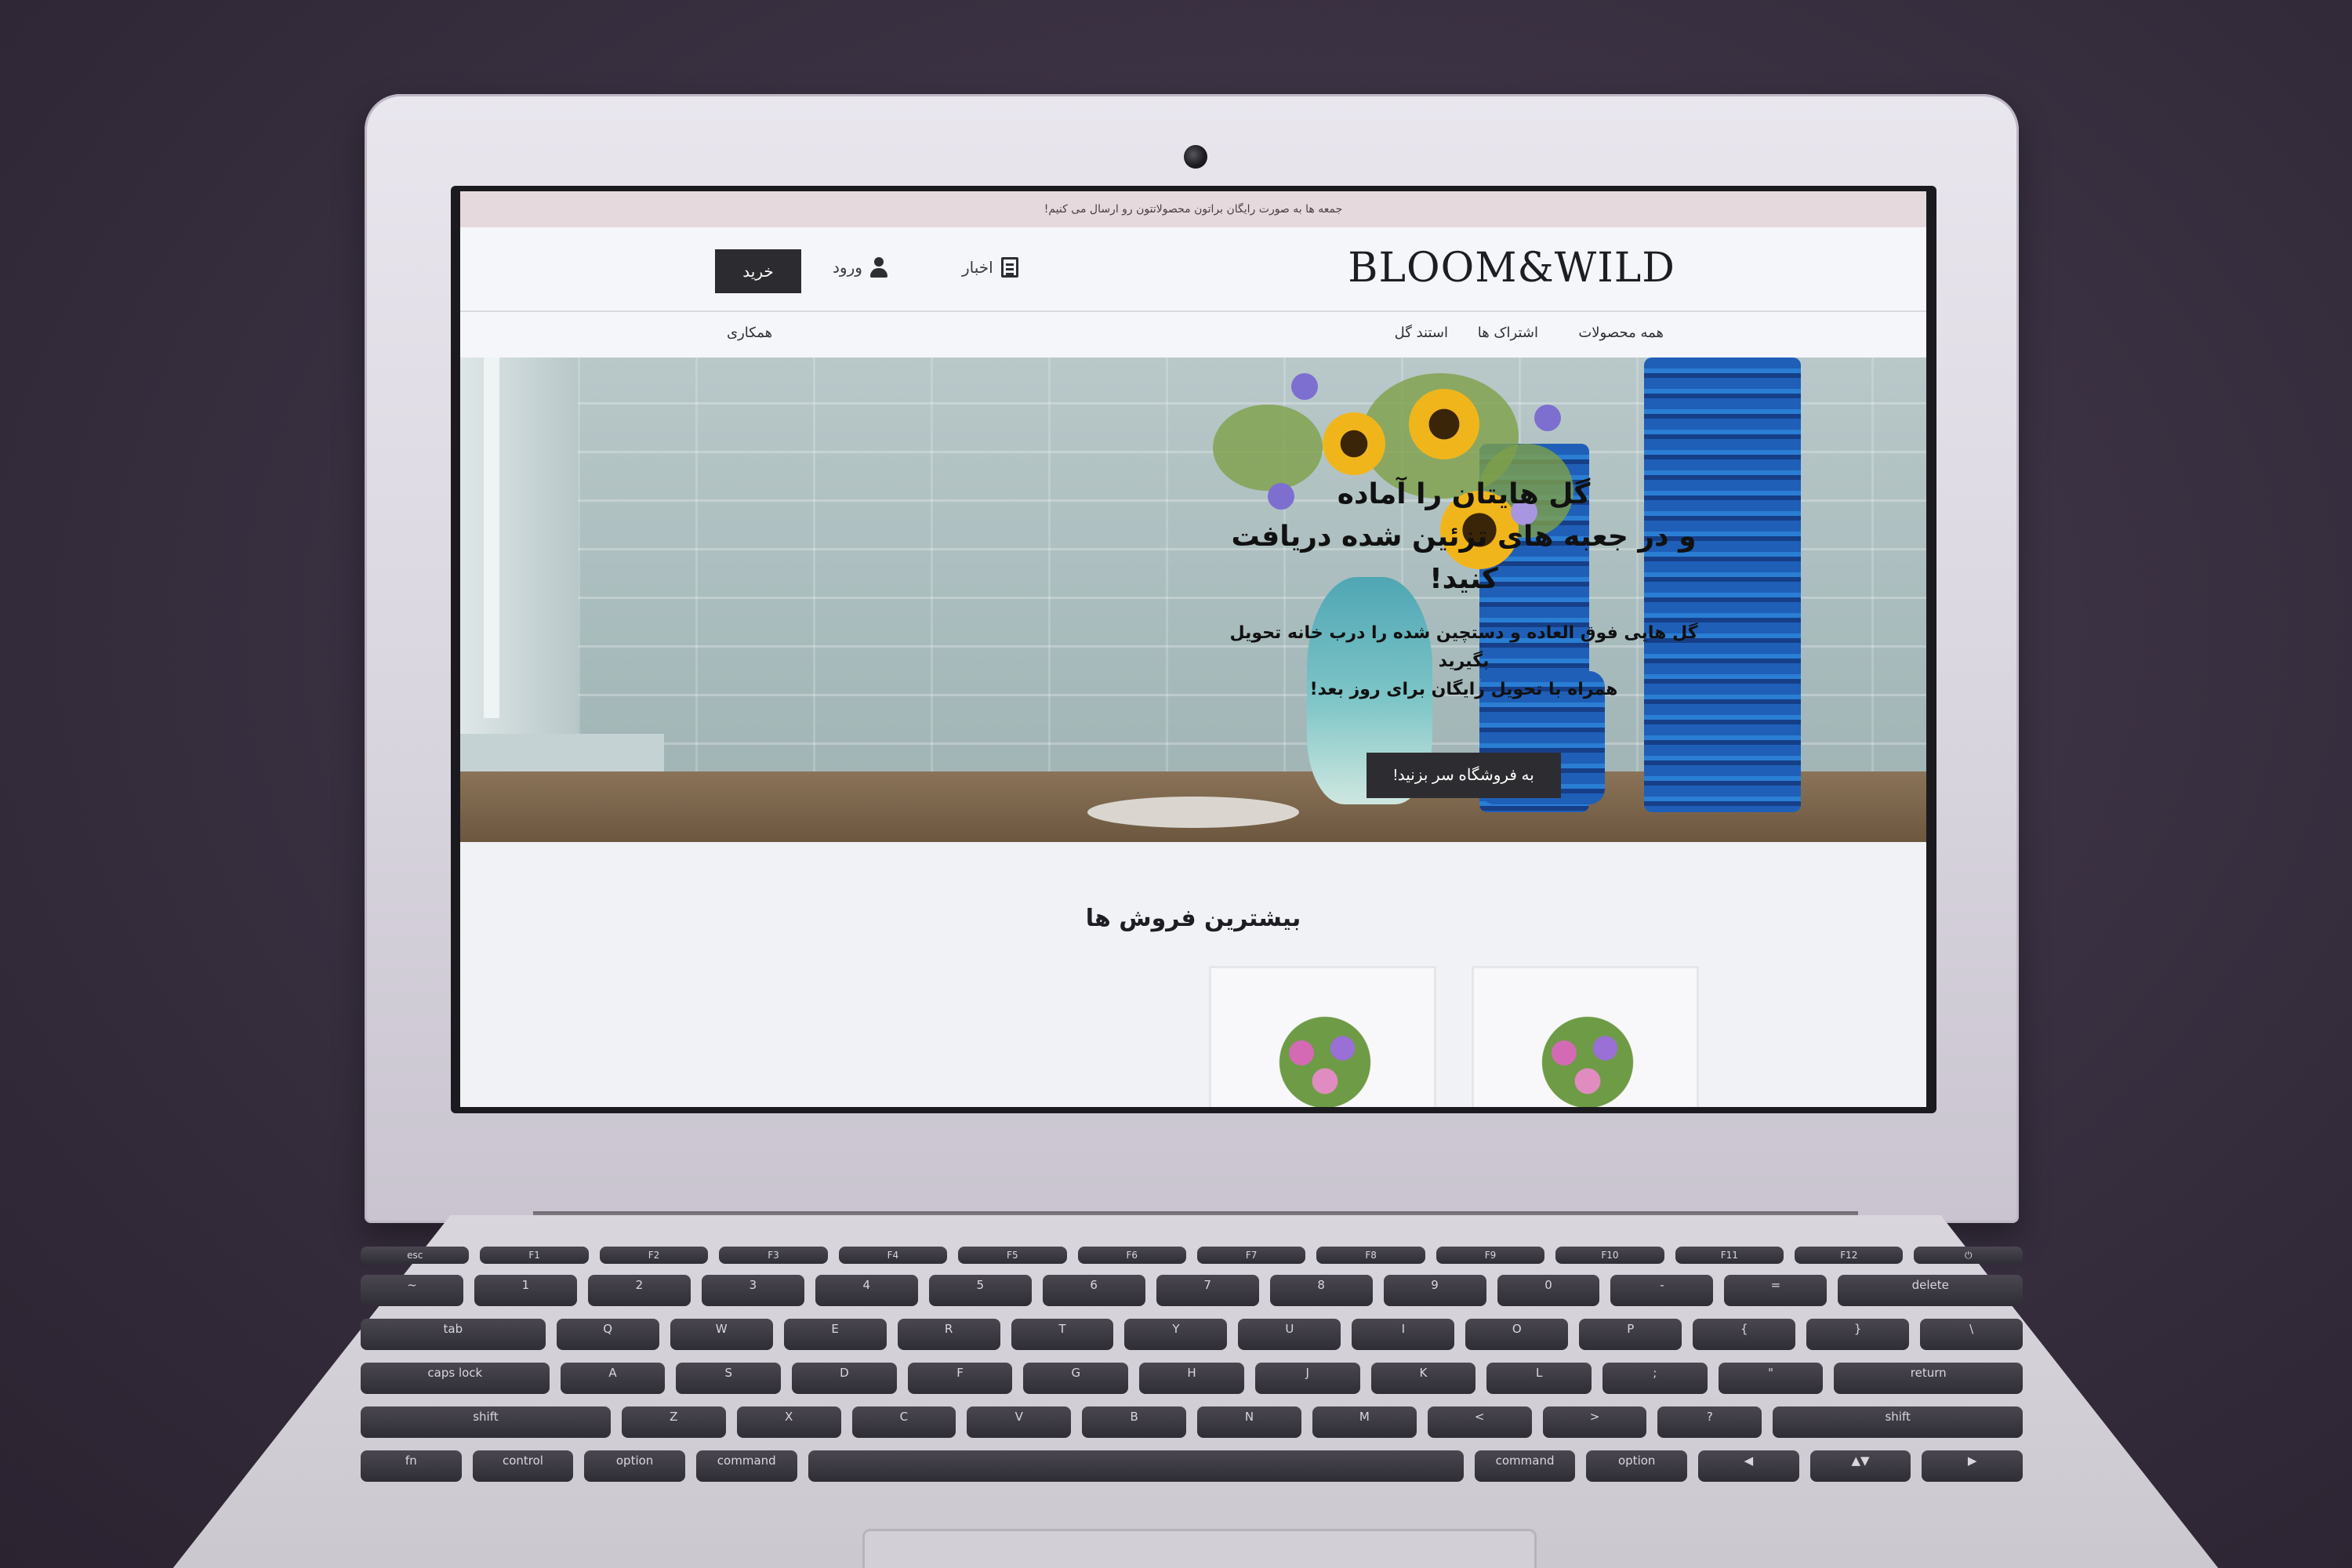  I want to click on key: ▲▼, so click(1860, 1466).